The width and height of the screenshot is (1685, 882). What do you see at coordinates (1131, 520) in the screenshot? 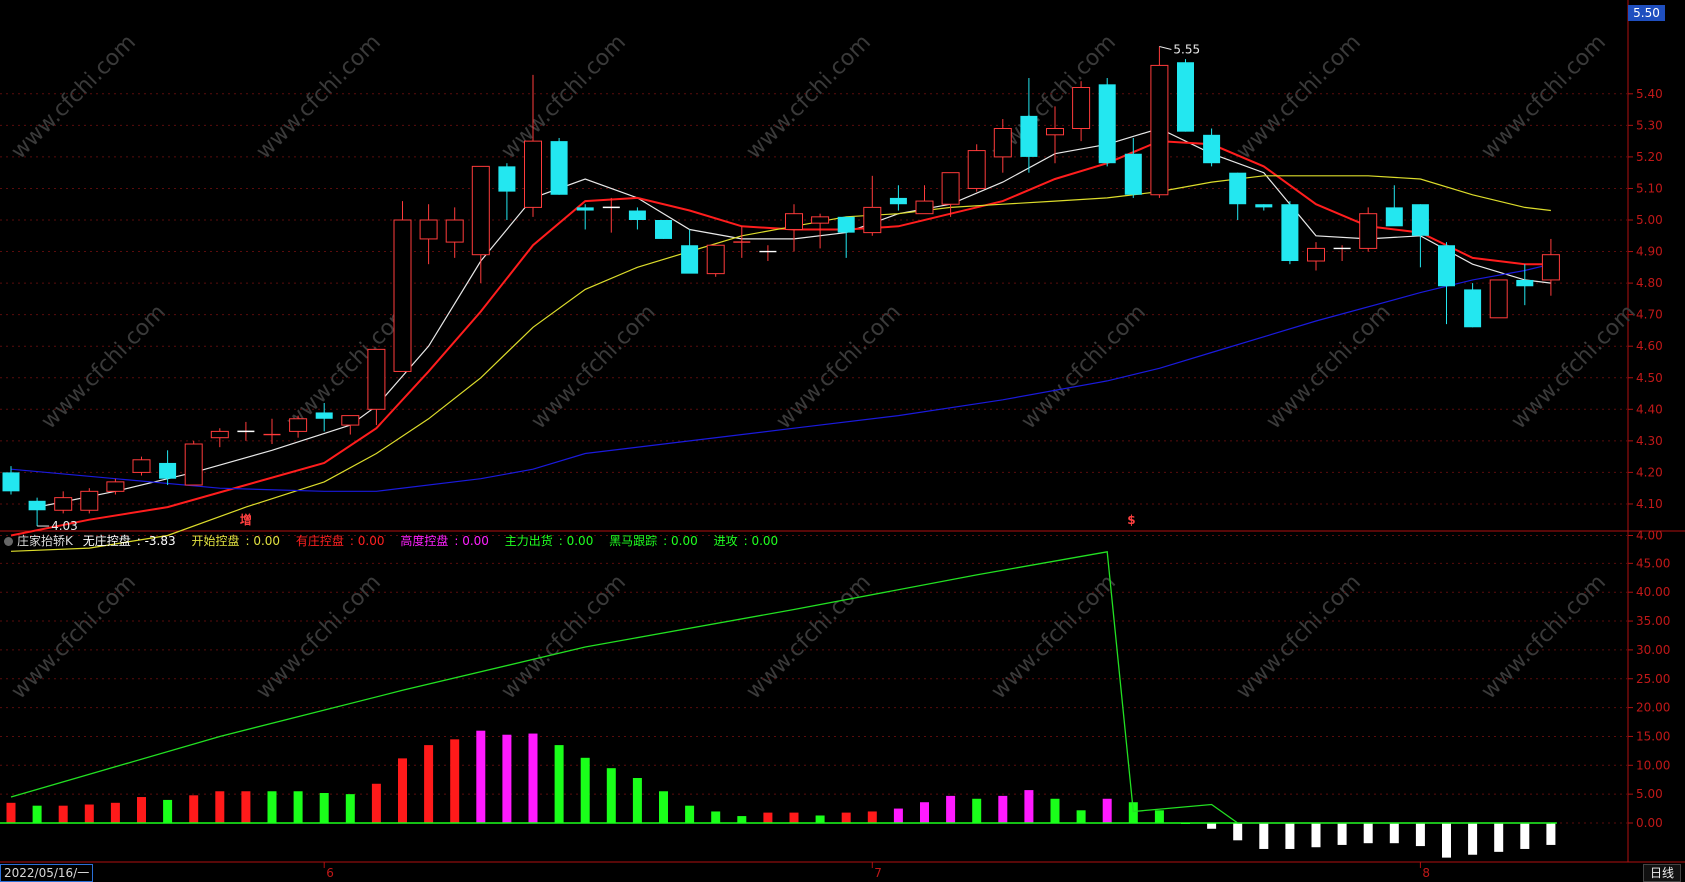
I see `signal-mark: $` at bounding box center [1131, 520].